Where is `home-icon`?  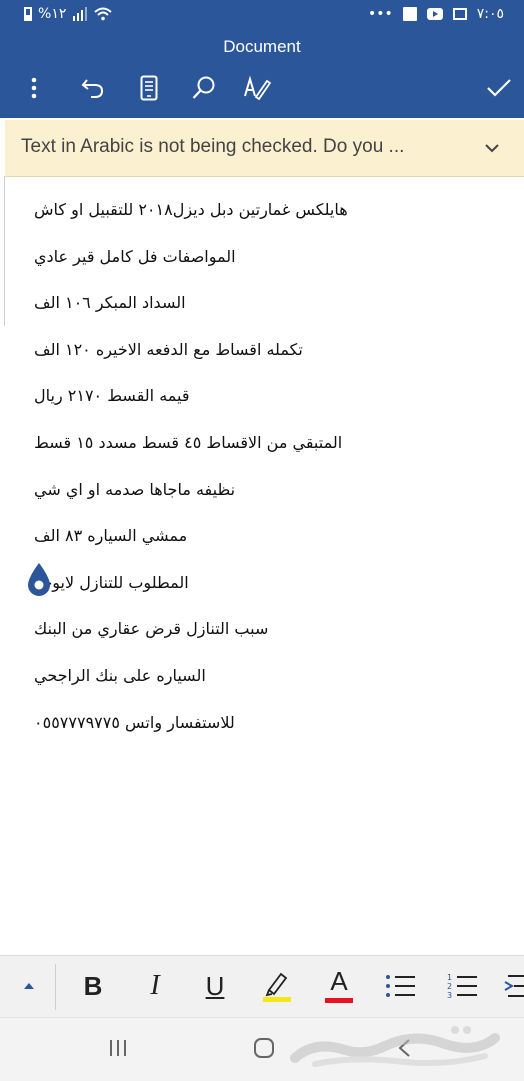 home-icon is located at coordinates (264, 1048).